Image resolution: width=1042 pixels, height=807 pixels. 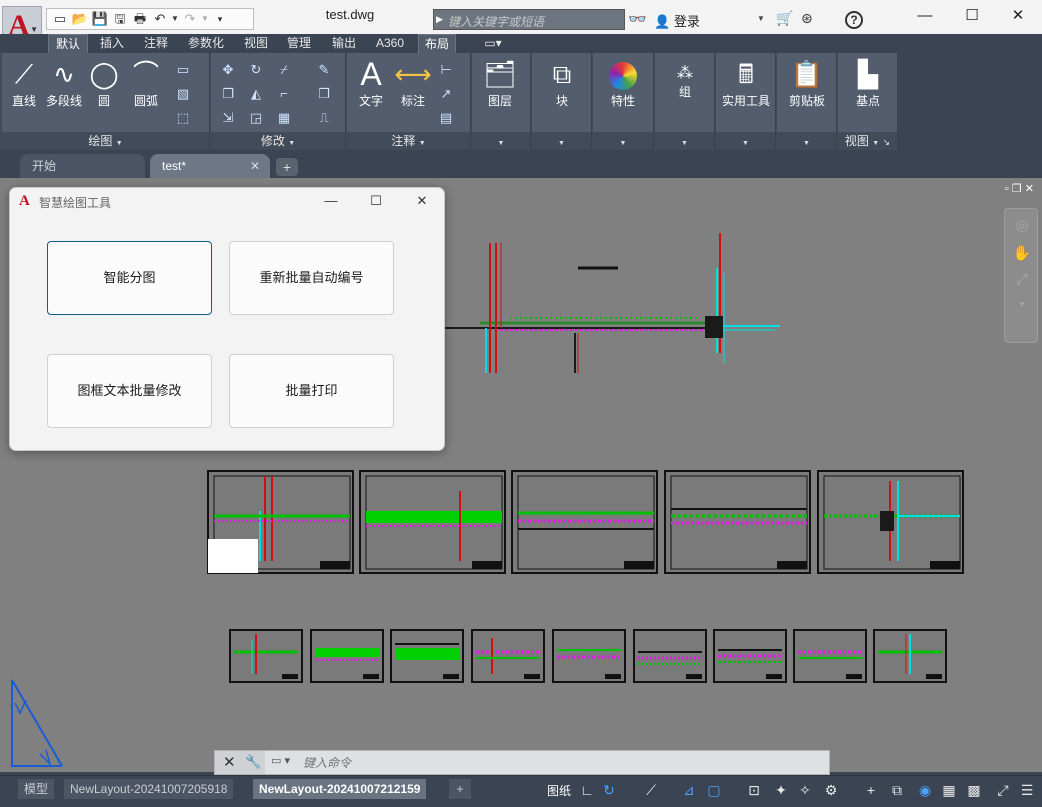 What do you see at coordinates (685, 78) in the screenshot?
I see `group-button: ⁂ 组` at bounding box center [685, 78].